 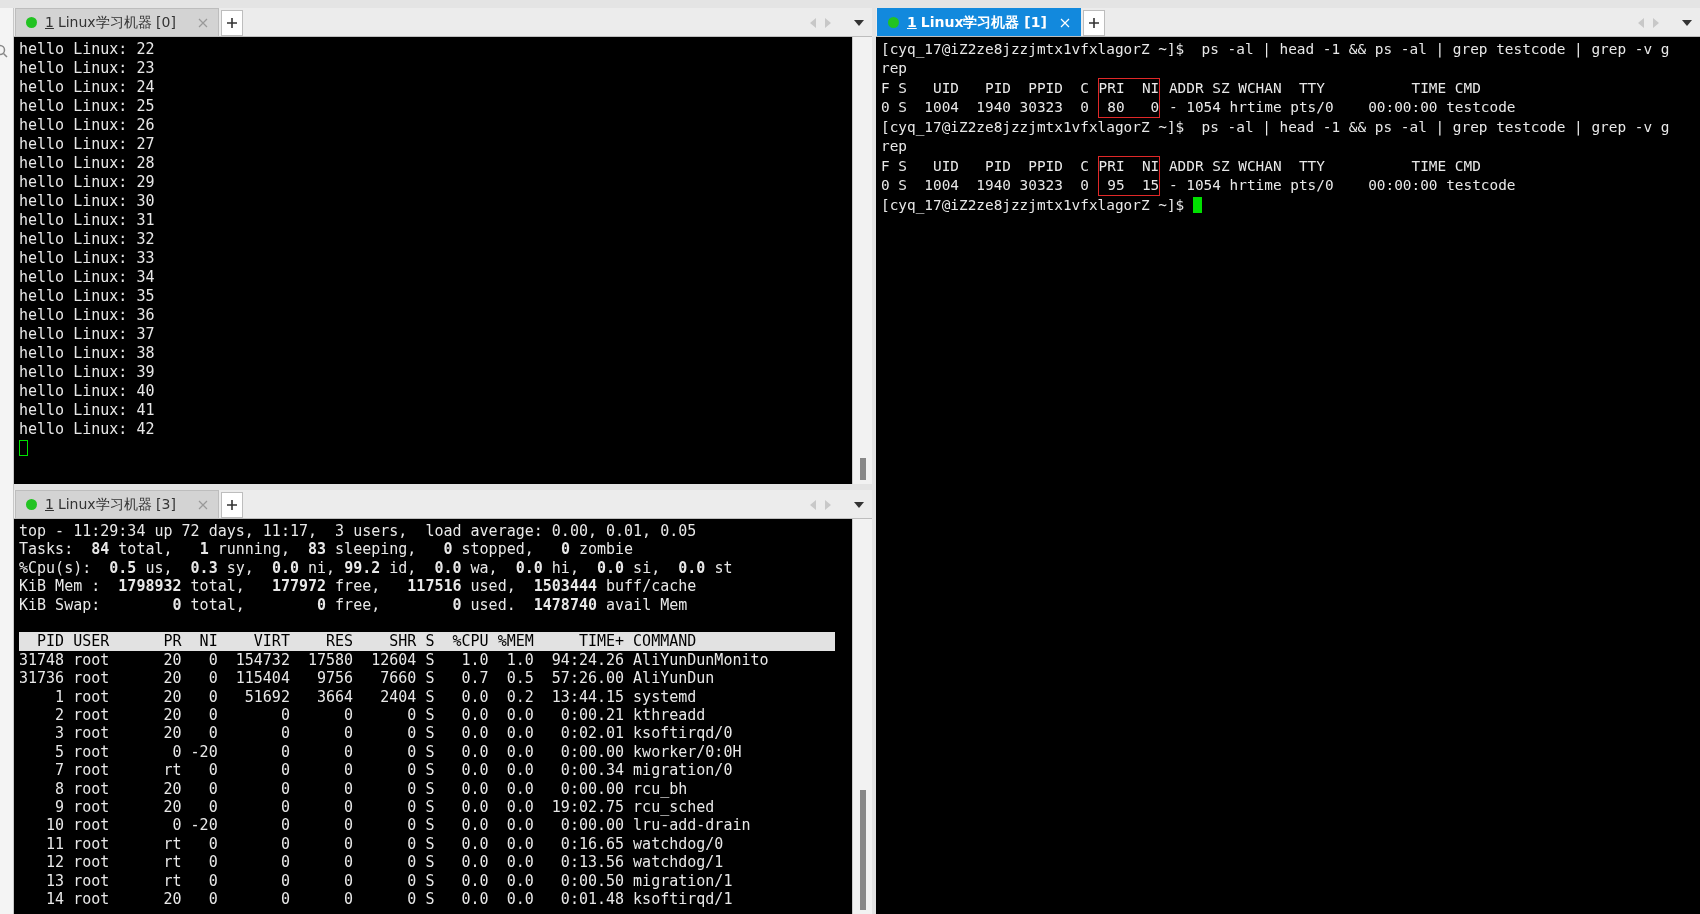 I want to click on terminal-line: %Cpu(s): 0.5 us, 0.3 sy, 0.0 ni, 99.2 id, 0.0 wa, 0.0 hi, 0.0 si, 0.0 st, so click(x=376, y=567).